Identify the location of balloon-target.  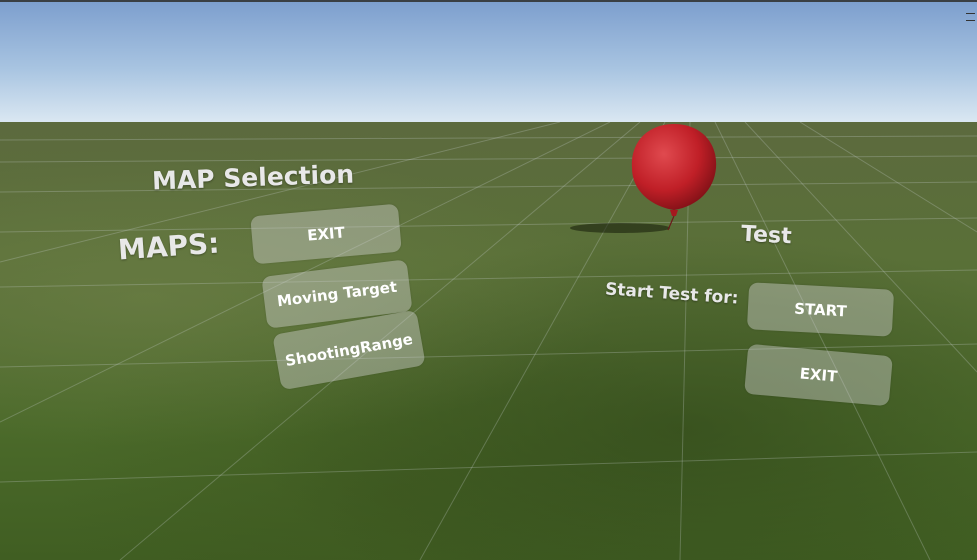
(645, 180).